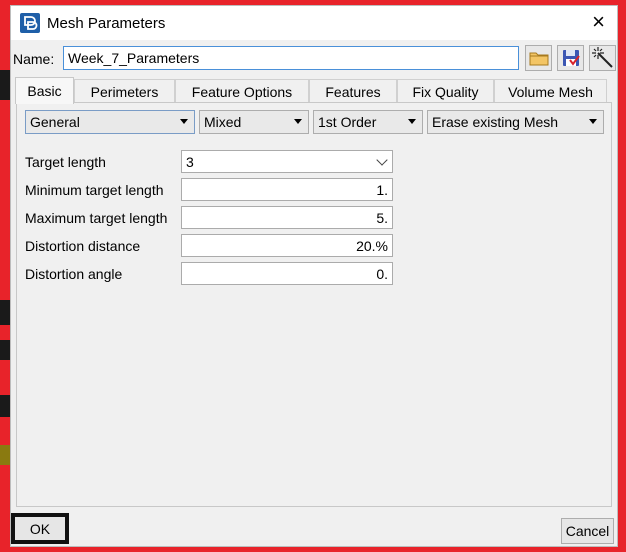 Image resolution: width=626 pixels, height=552 pixels. I want to click on magic-wand-button, so click(602, 58).